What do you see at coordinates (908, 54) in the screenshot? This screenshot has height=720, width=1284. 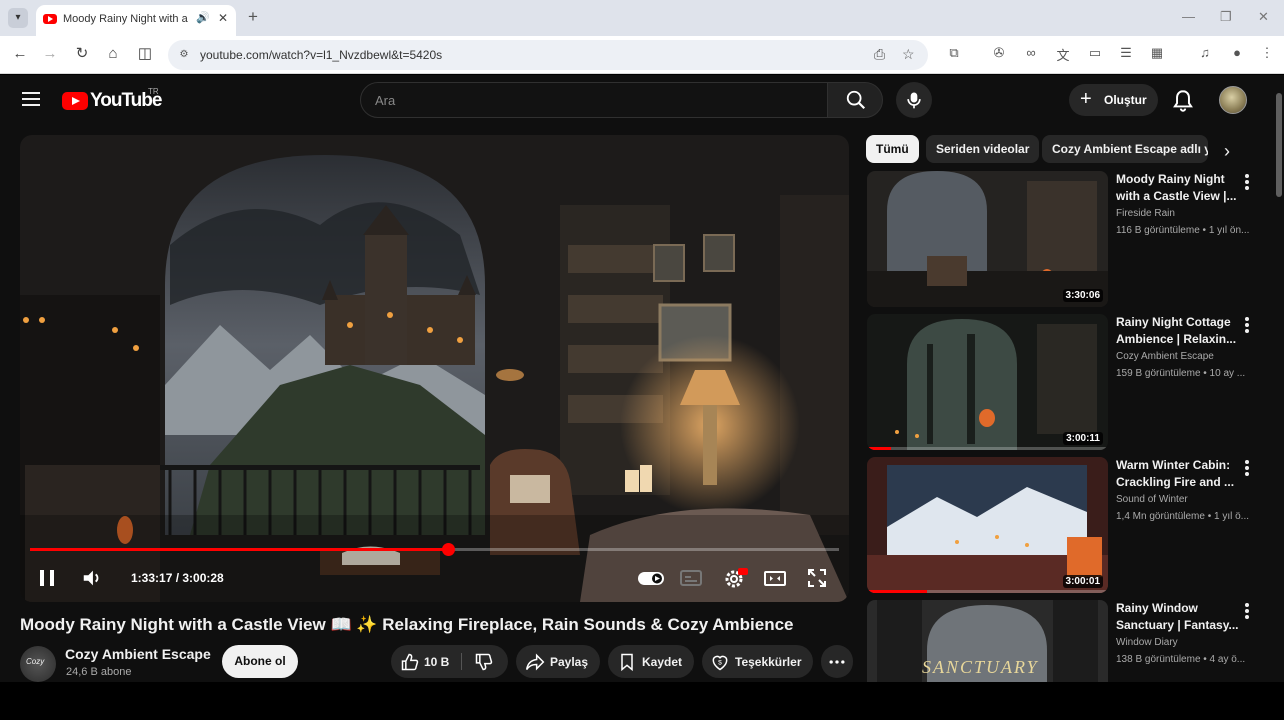 I see `bookmark-star-icon: ☆` at bounding box center [908, 54].